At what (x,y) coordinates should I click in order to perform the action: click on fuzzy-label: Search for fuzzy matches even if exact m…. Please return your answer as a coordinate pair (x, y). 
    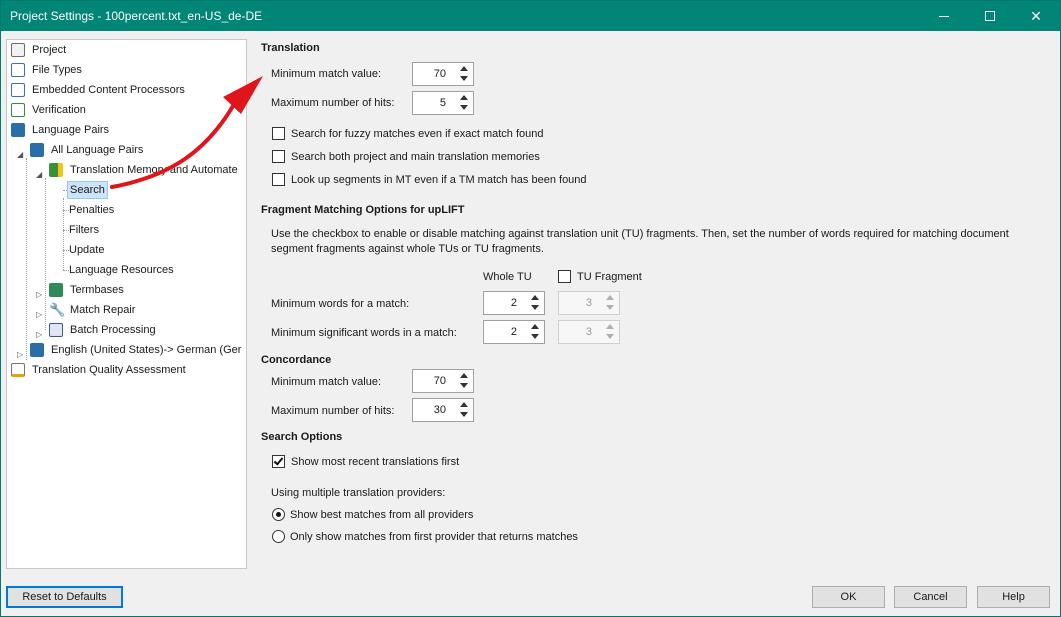
    Looking at the image, I should click on (417, 134).